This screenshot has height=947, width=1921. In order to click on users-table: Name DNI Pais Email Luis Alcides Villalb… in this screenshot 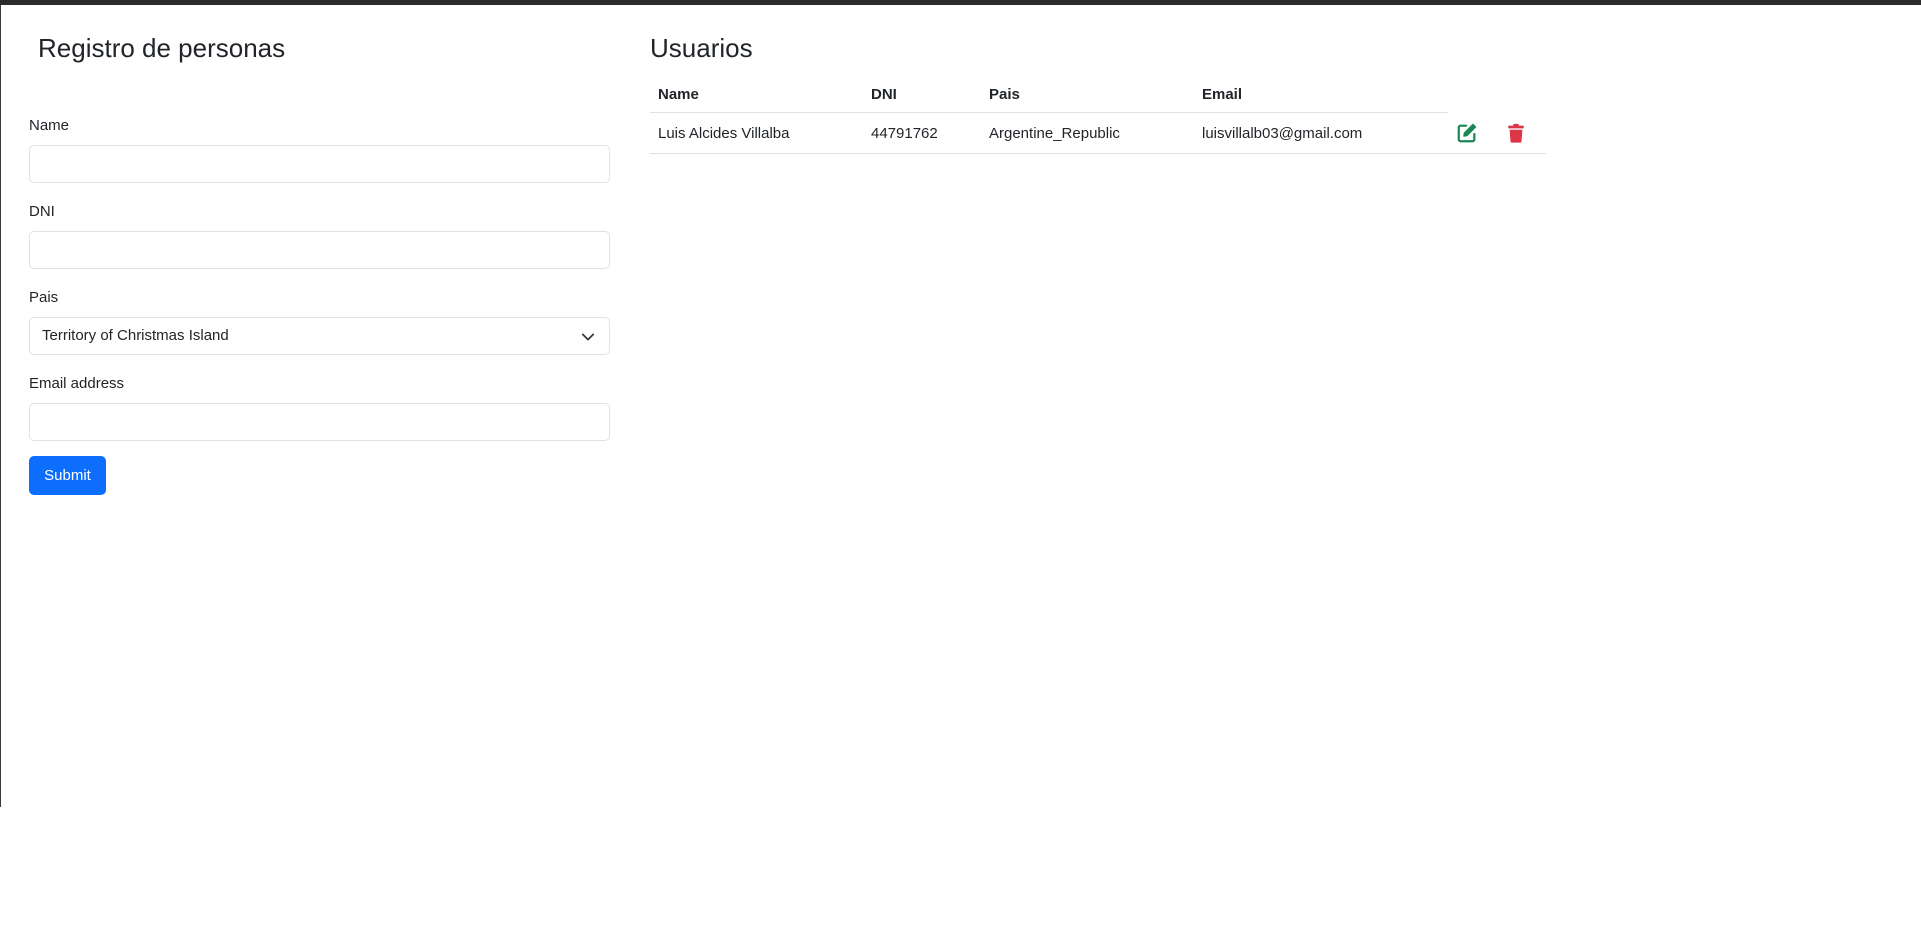, I will do `click(1098, 115)`.